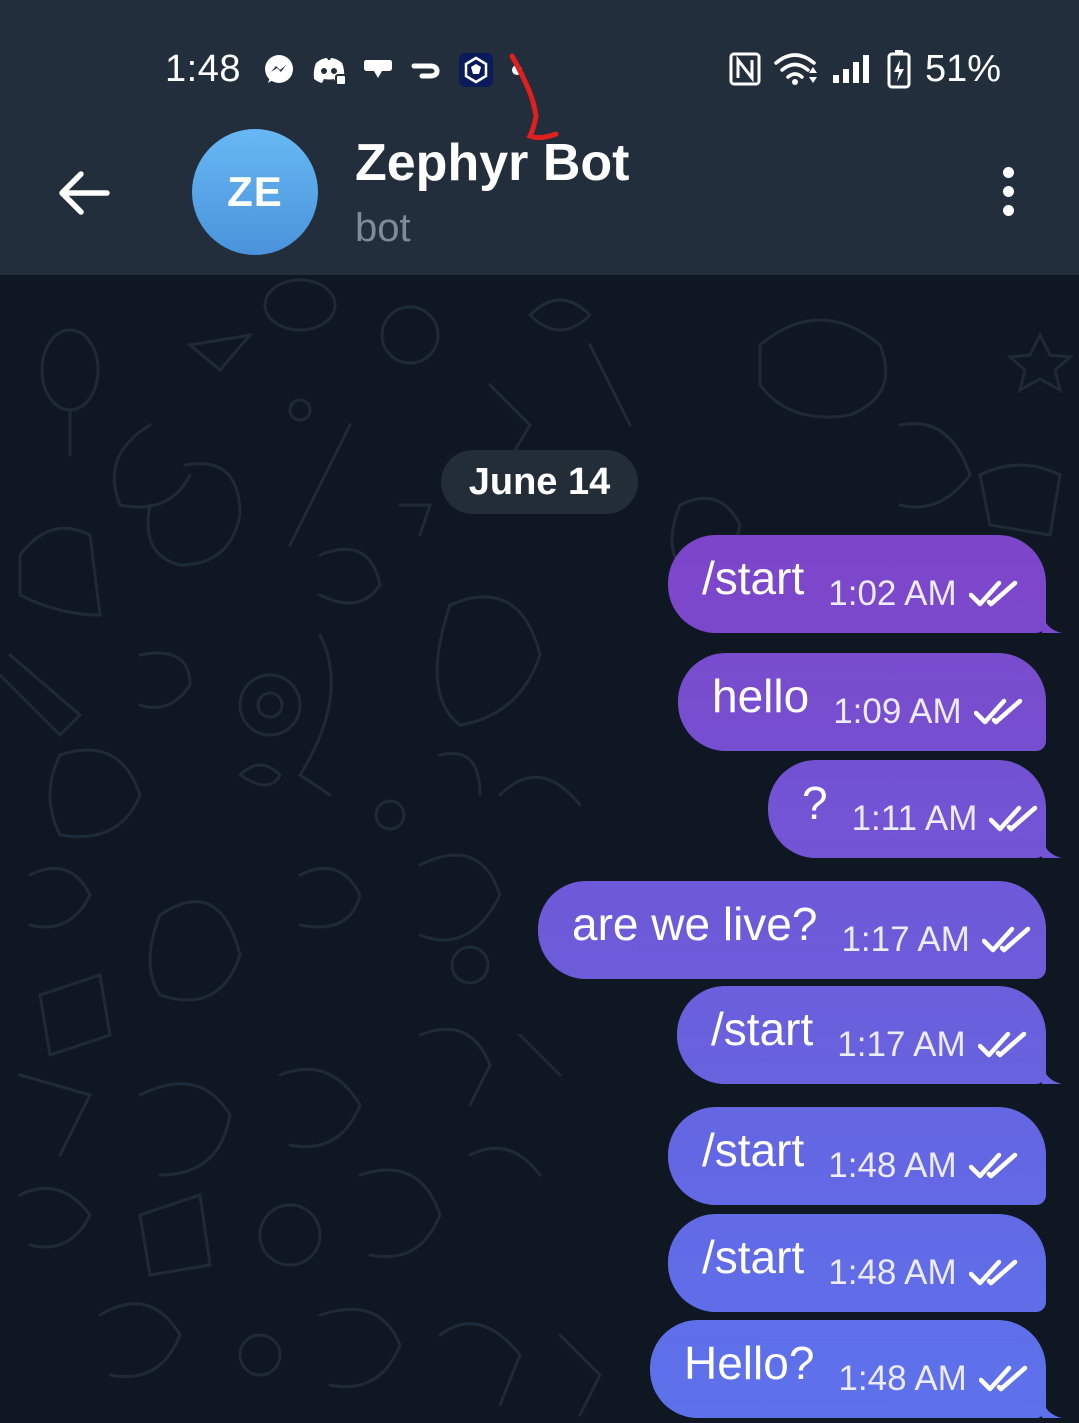 Image resolution: width=1079 pixels, height=1423 pixels. I want to click on outgoing-message: /start 1:02 AM, so click(865, 584).